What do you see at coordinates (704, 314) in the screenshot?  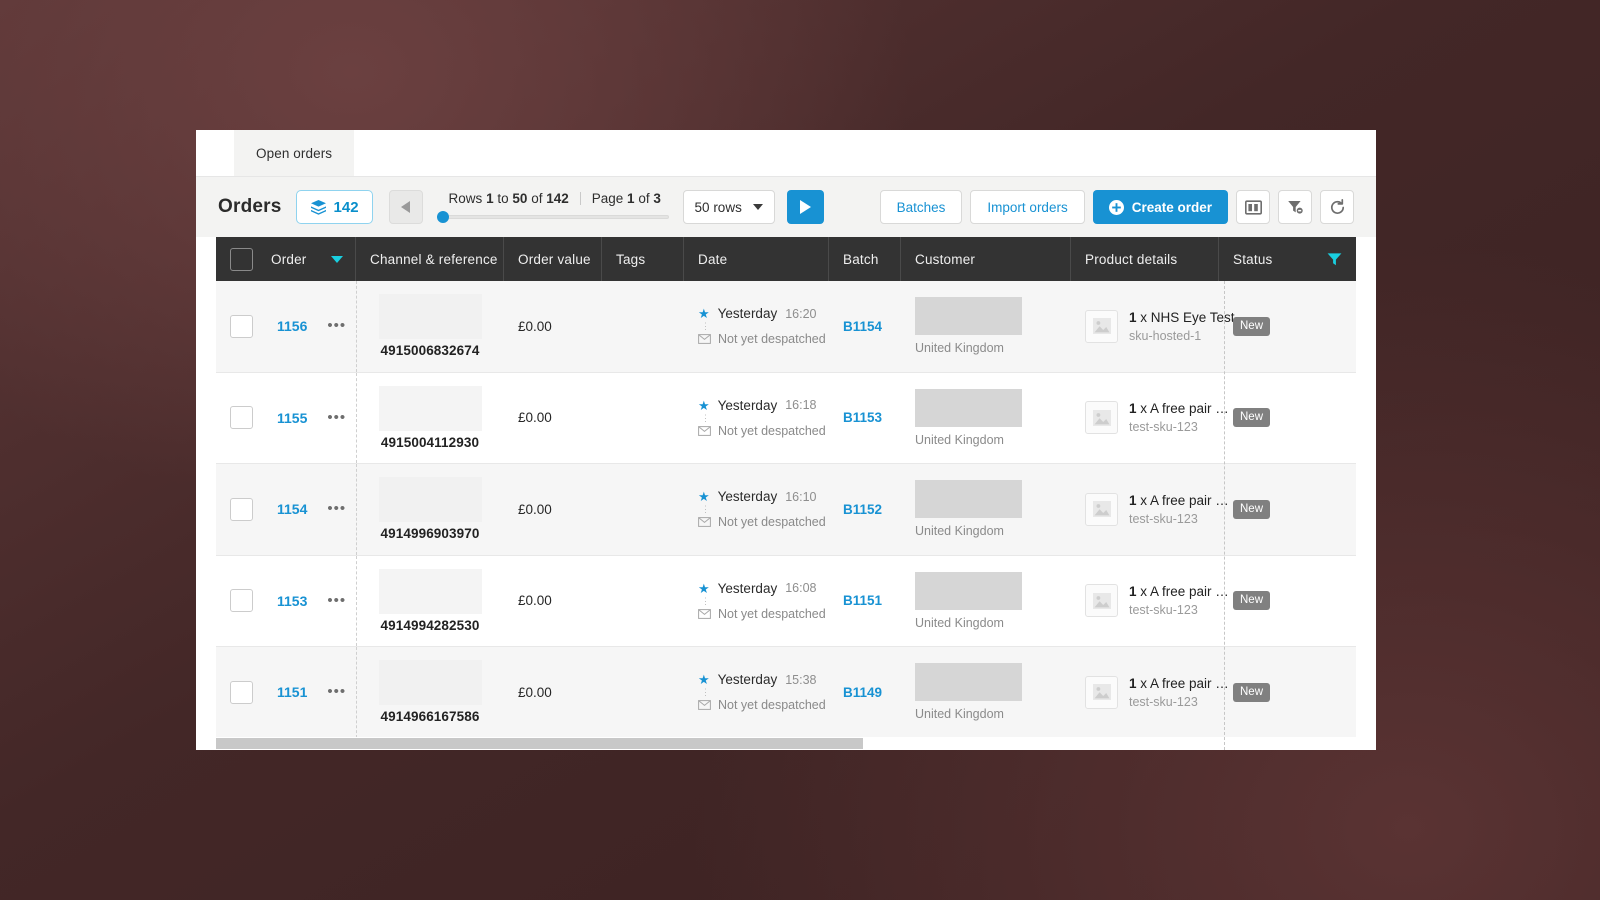 I see `star-icon: ★` at bounding box center [704, 314].